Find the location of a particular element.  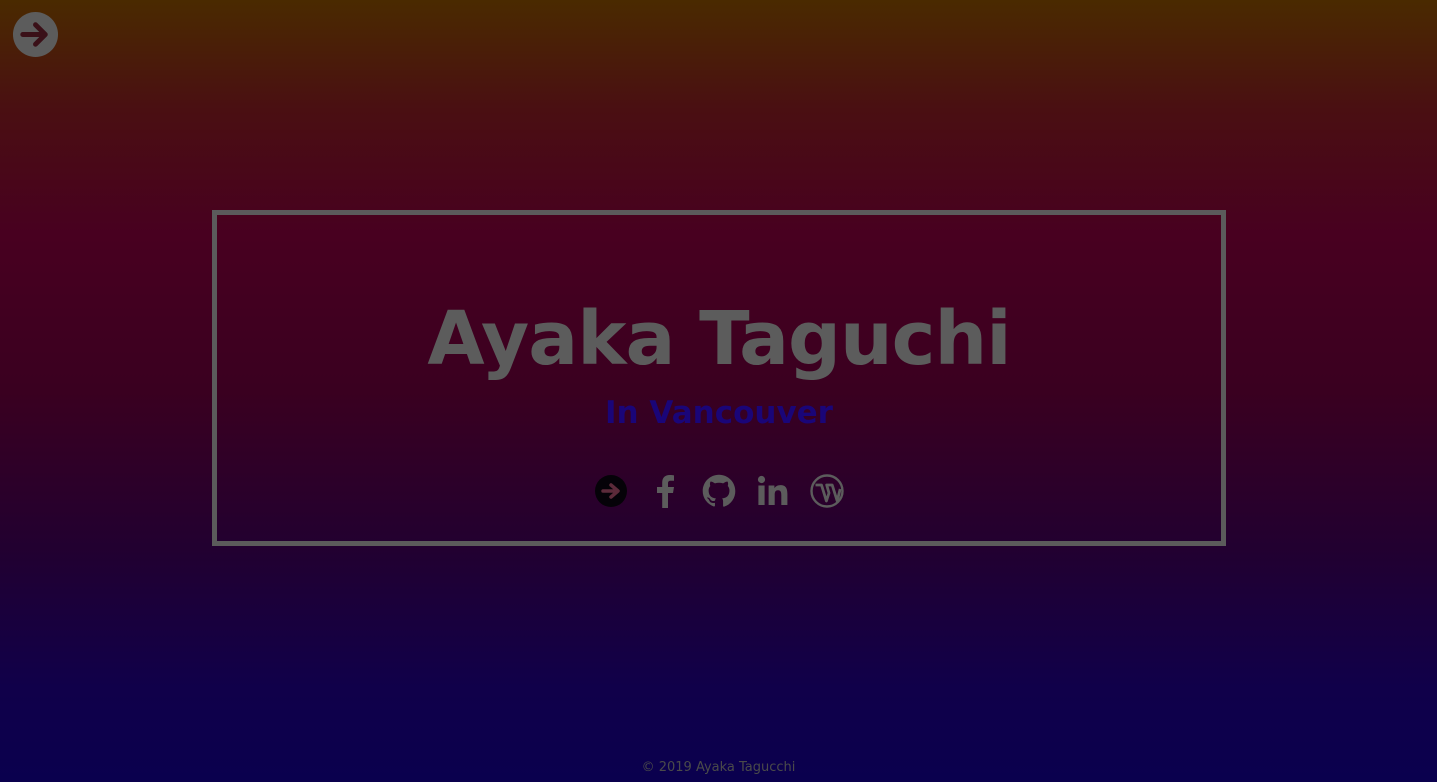

wordpress-icon is located at coordinates (827, 491).